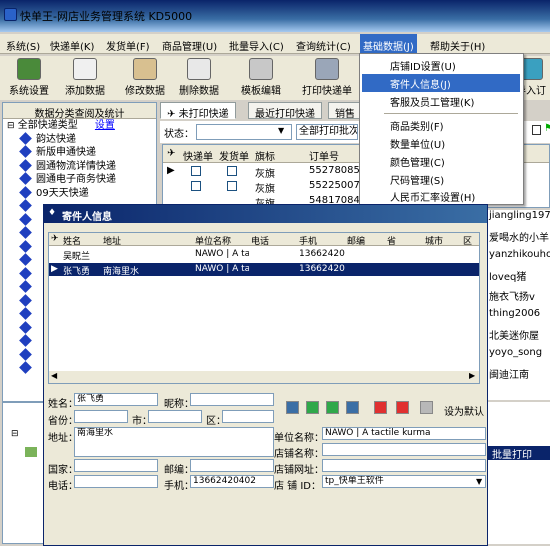 This screenshot has height=546, width=550. I want to click on tree-item: 韵达快递, so click(81, 139).